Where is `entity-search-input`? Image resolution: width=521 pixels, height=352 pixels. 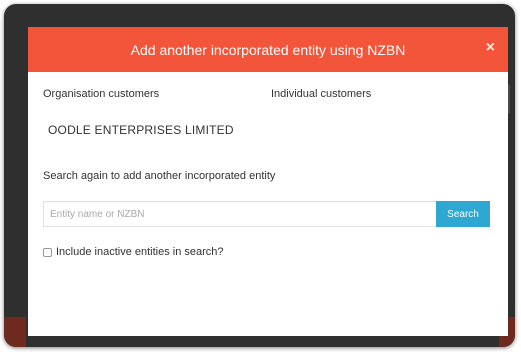
entity-search-input is located at coordinates (239, 214).